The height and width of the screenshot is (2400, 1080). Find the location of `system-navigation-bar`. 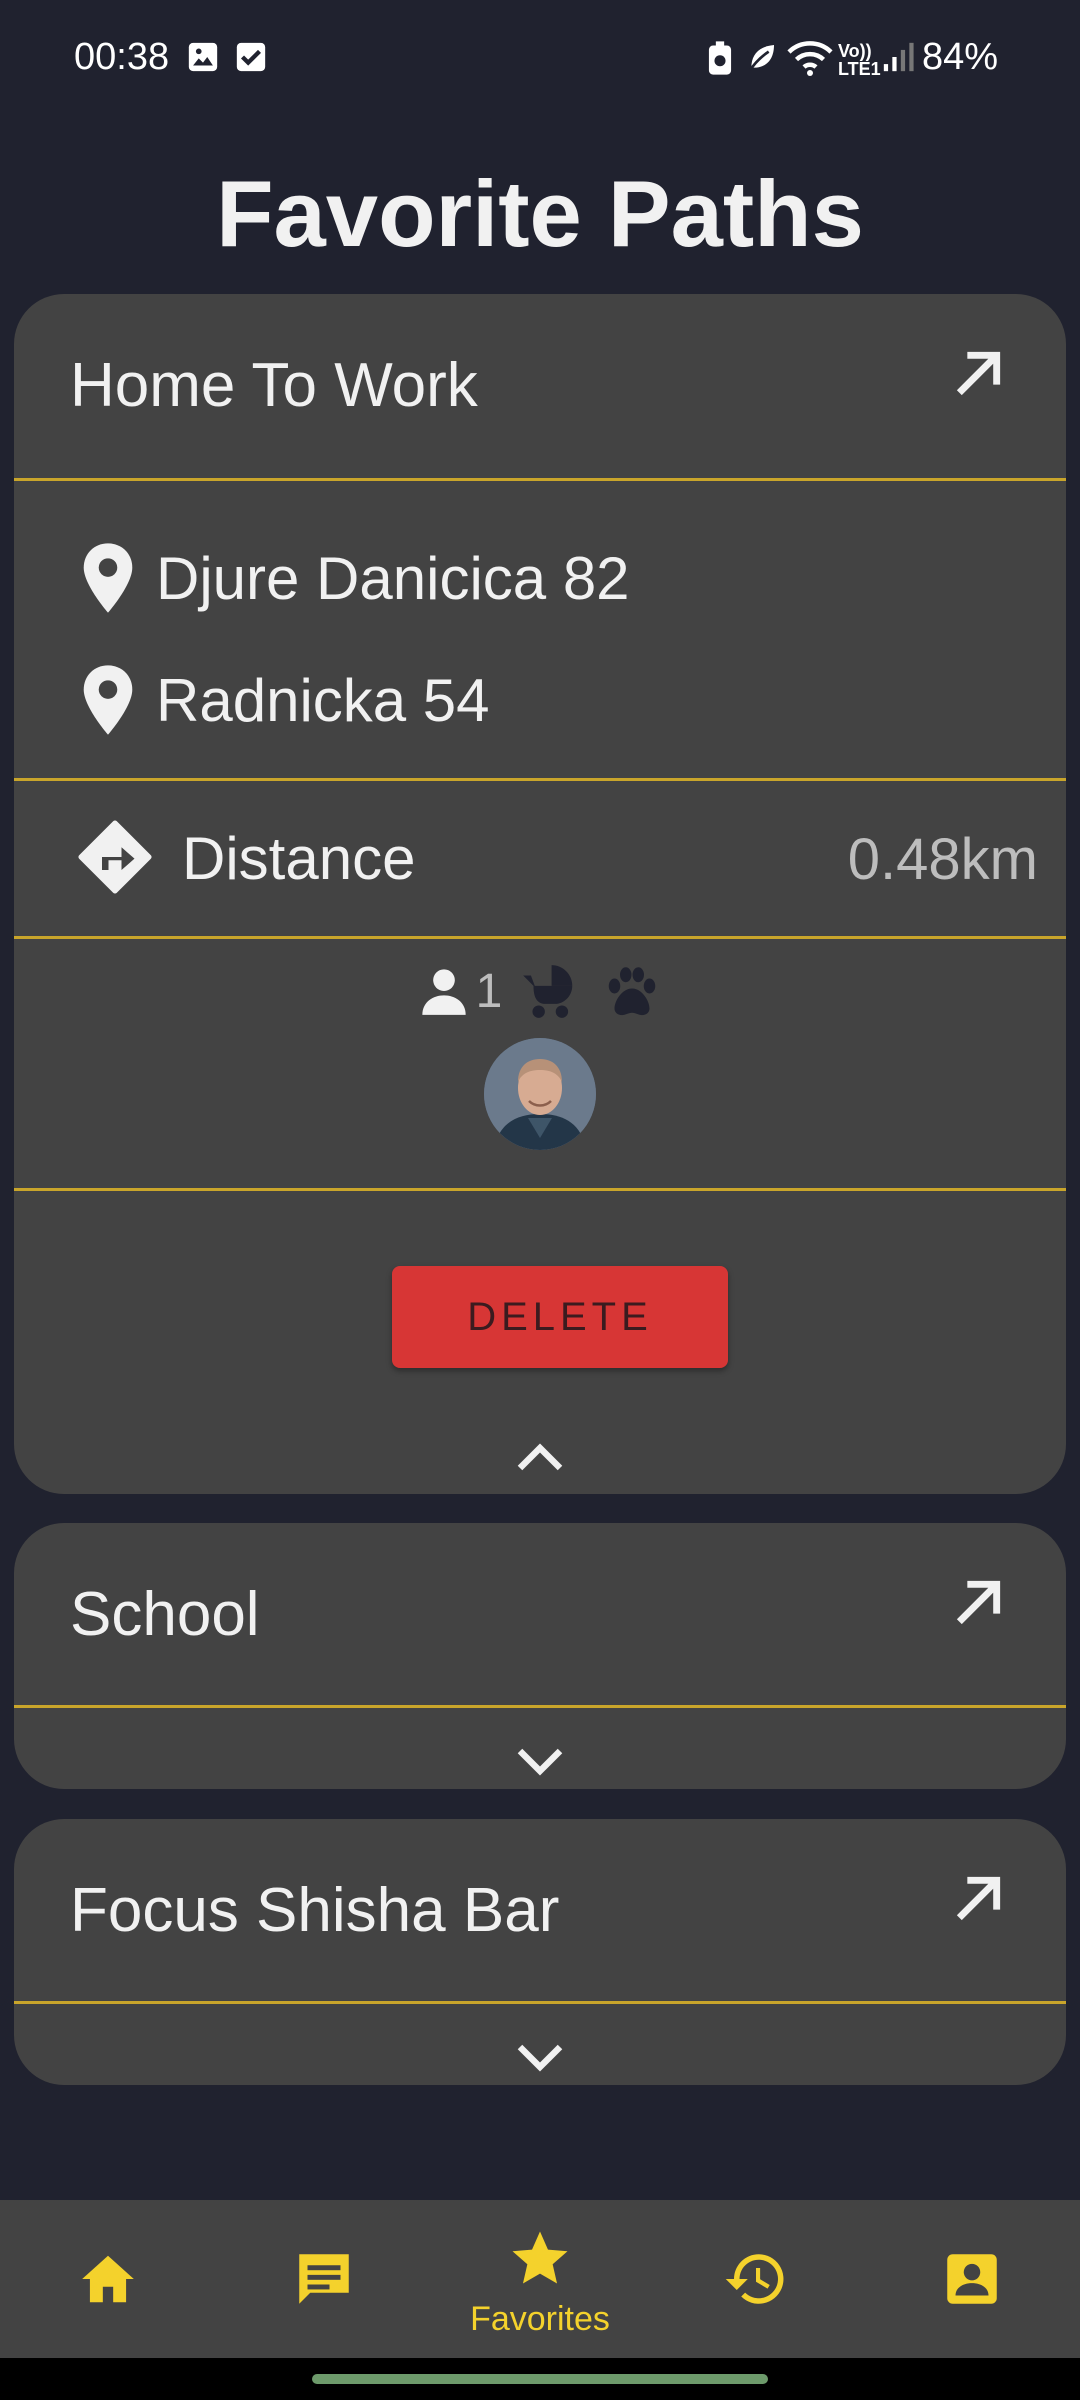

system-navigation-bar is located at coordinates (540, 2379).